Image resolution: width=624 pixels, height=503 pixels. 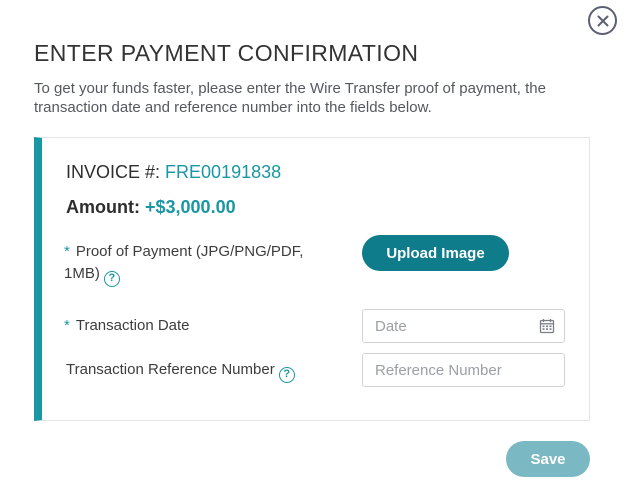 I want to click on amount-label: Amount:, so click(x=103, y=207).